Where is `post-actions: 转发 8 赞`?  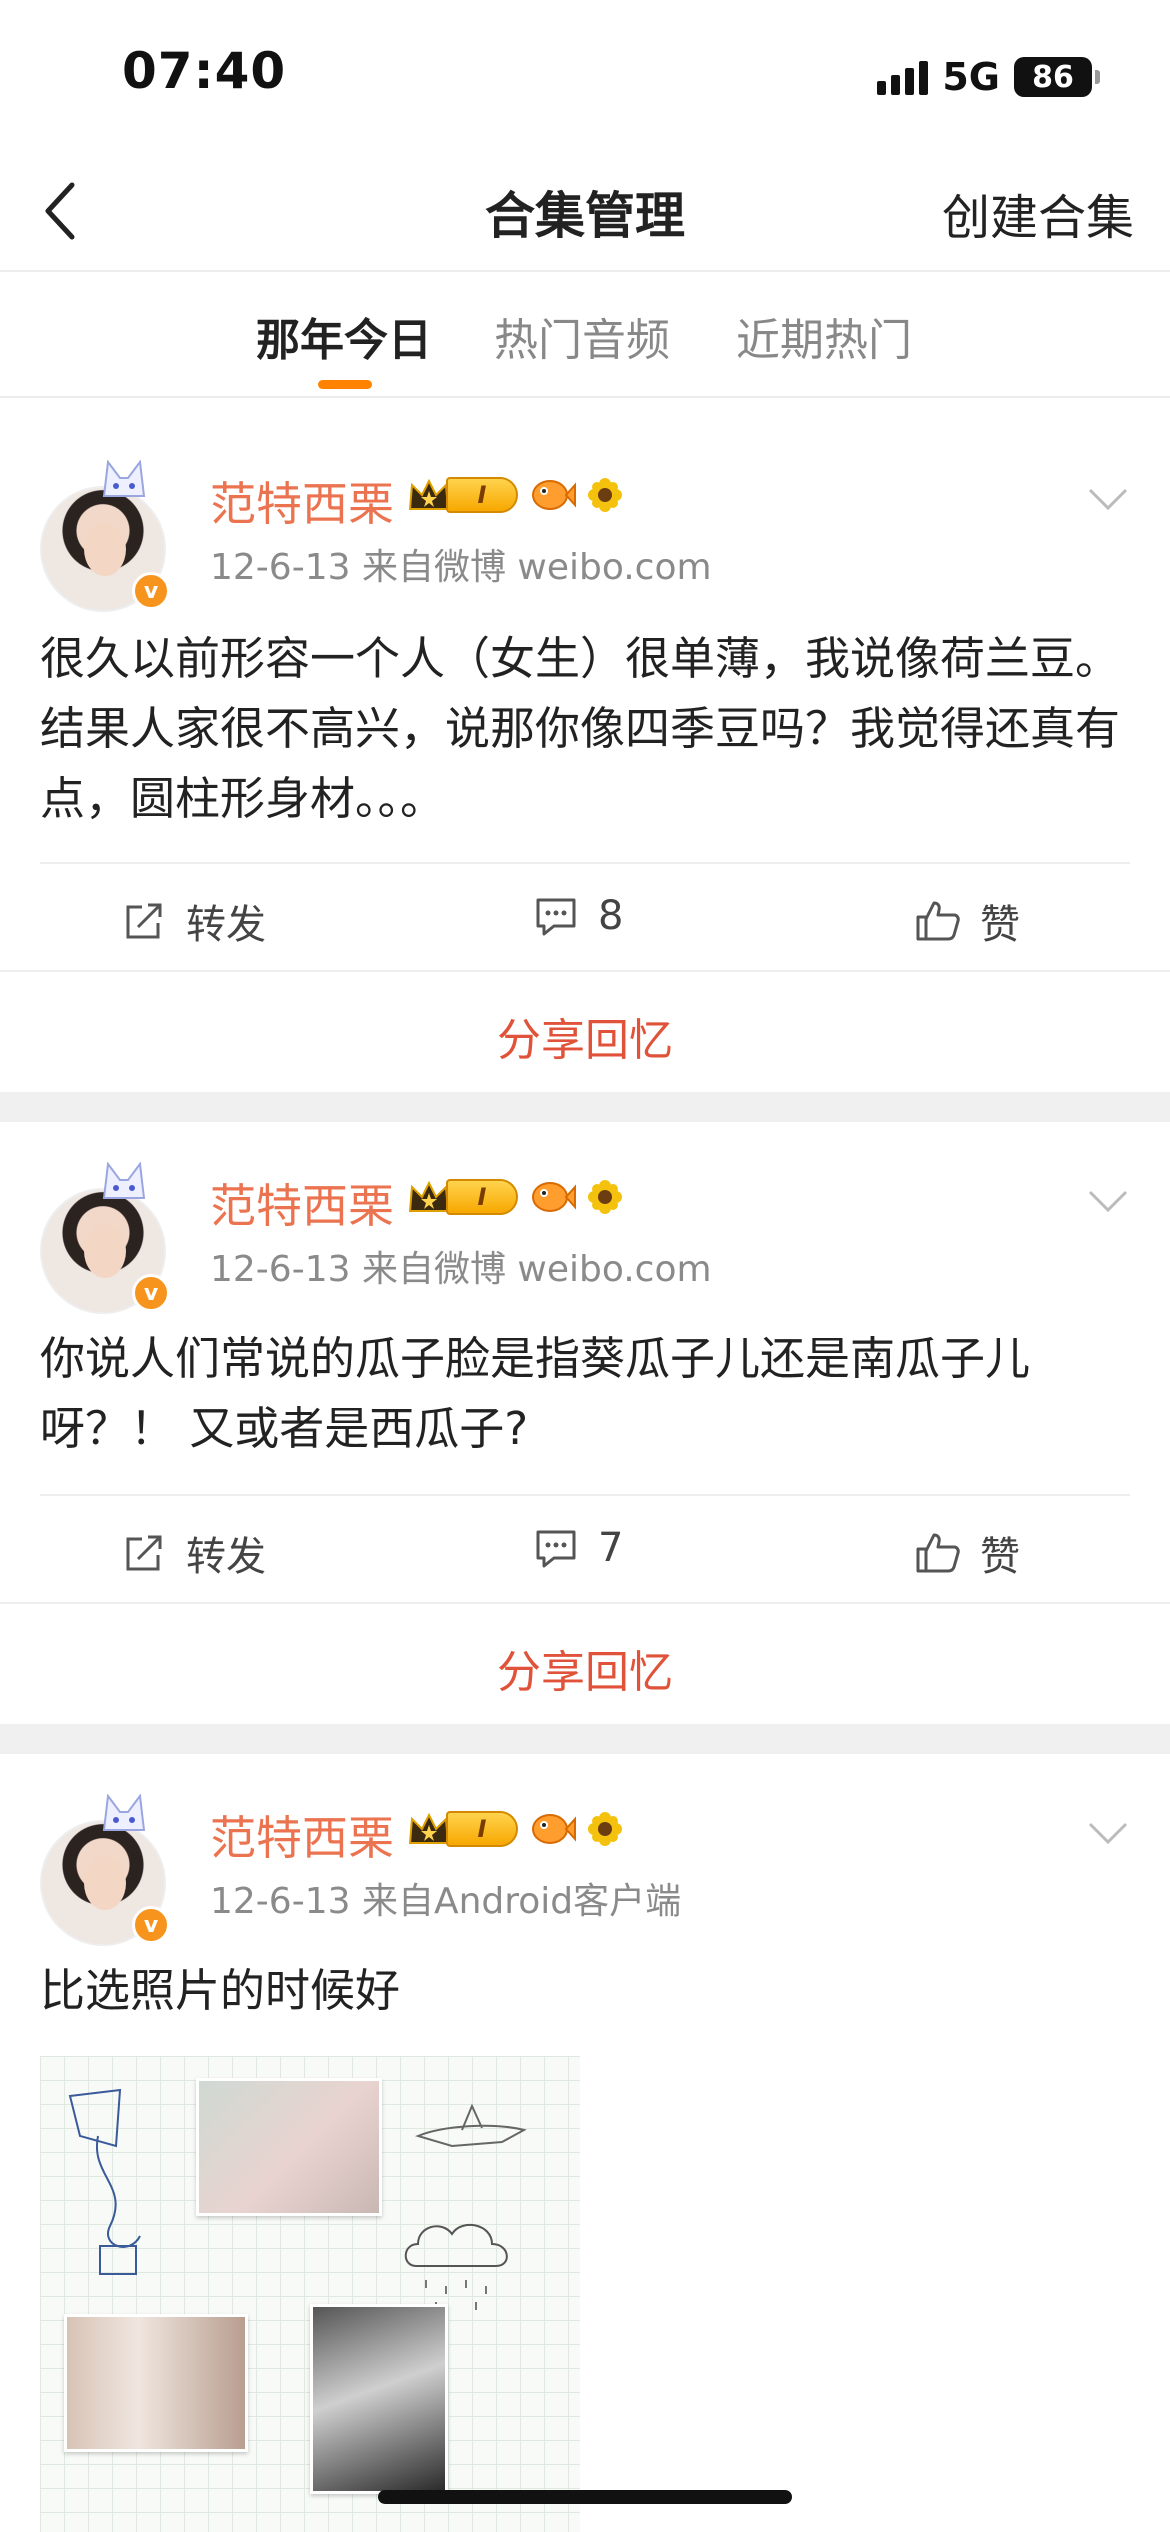
post-actions: 转发 8 赞 is located at coordinates (585, 917).